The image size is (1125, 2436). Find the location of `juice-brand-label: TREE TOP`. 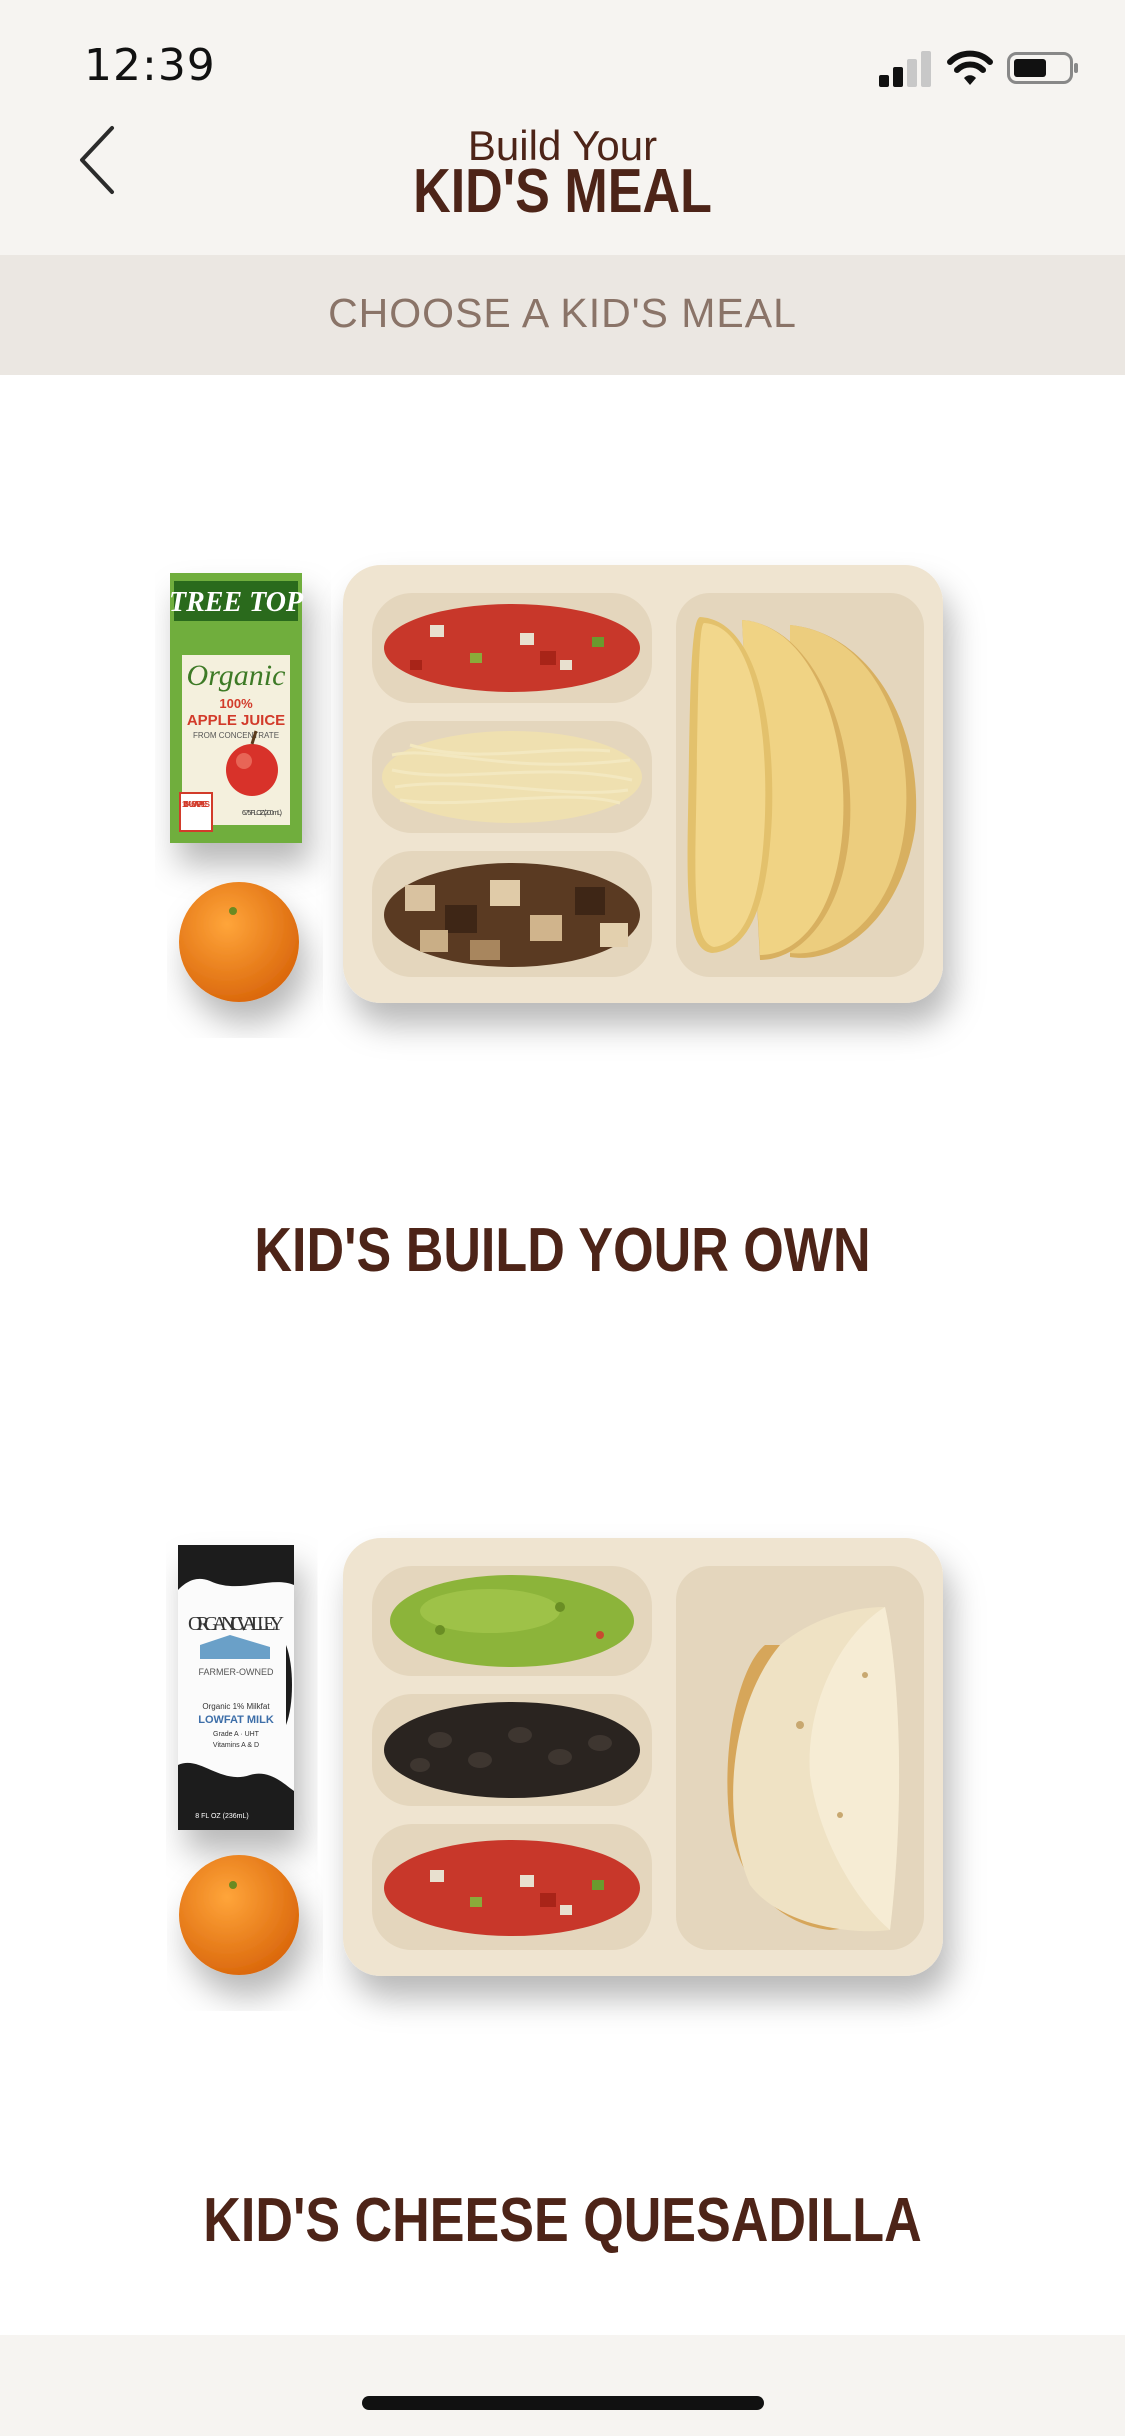

juice-brand-label: TREE TOP is located at coordinates (236, 602).